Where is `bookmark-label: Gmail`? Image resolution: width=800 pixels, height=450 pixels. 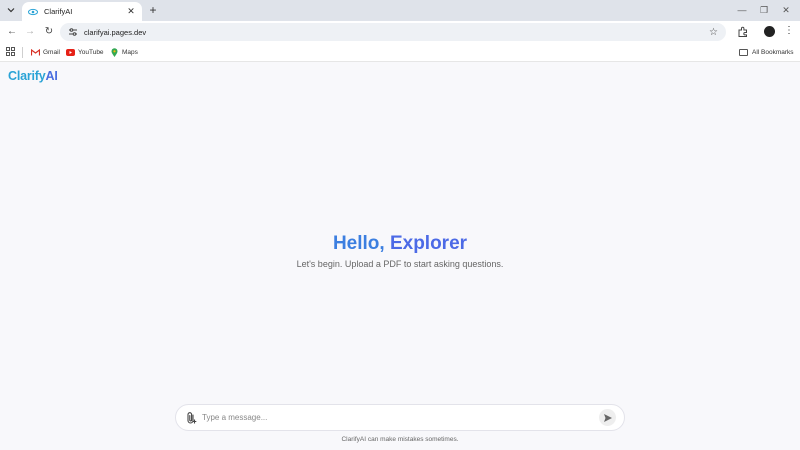 bookmark-label: Gmail is located at coordinates (51, 52).